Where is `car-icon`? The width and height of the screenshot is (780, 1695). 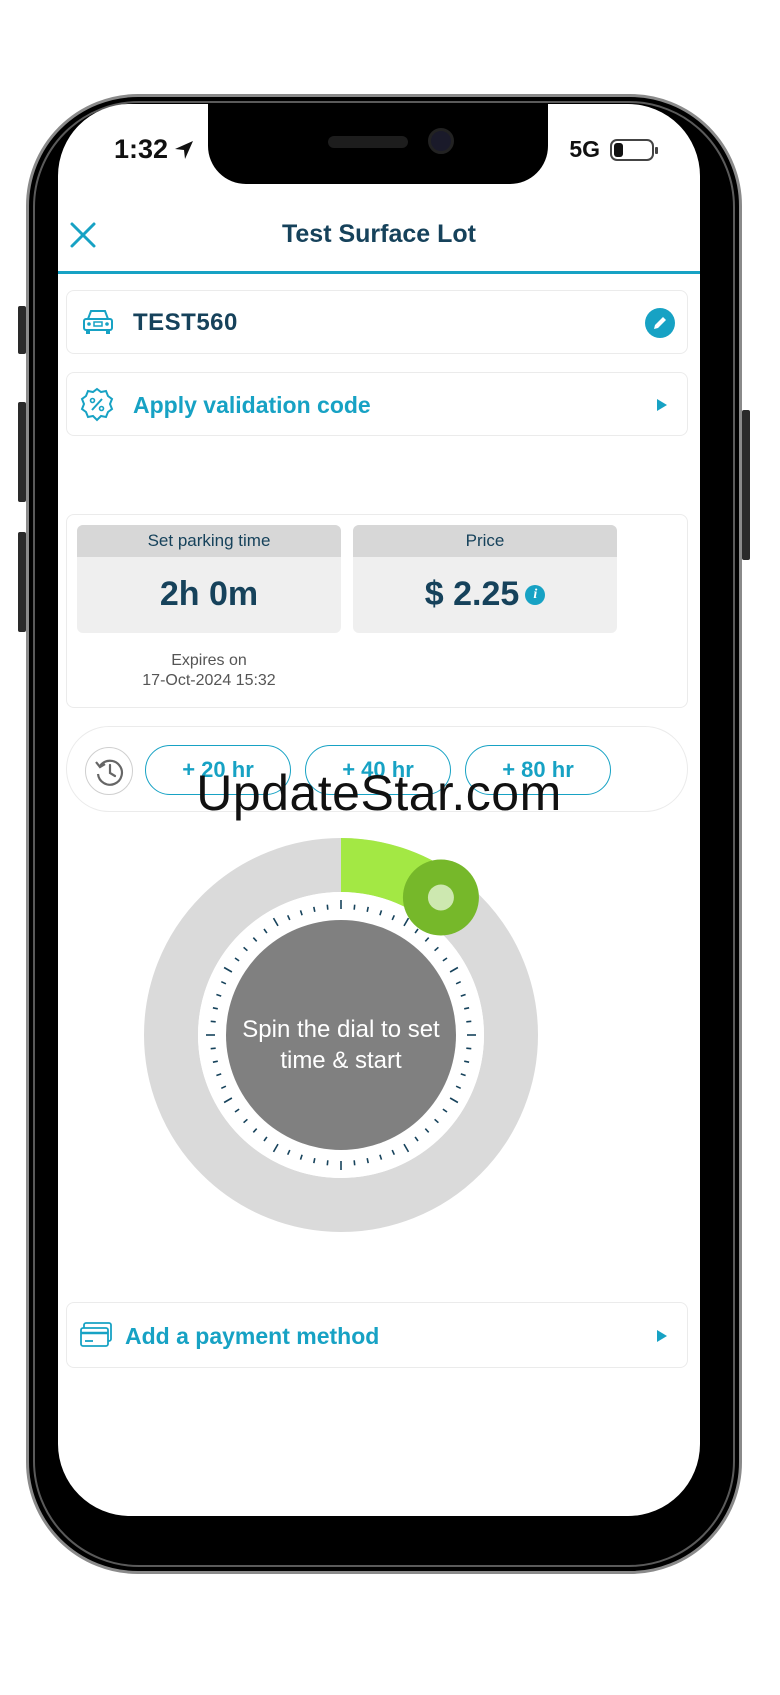 car-icon is located at coordinates (98, 322).